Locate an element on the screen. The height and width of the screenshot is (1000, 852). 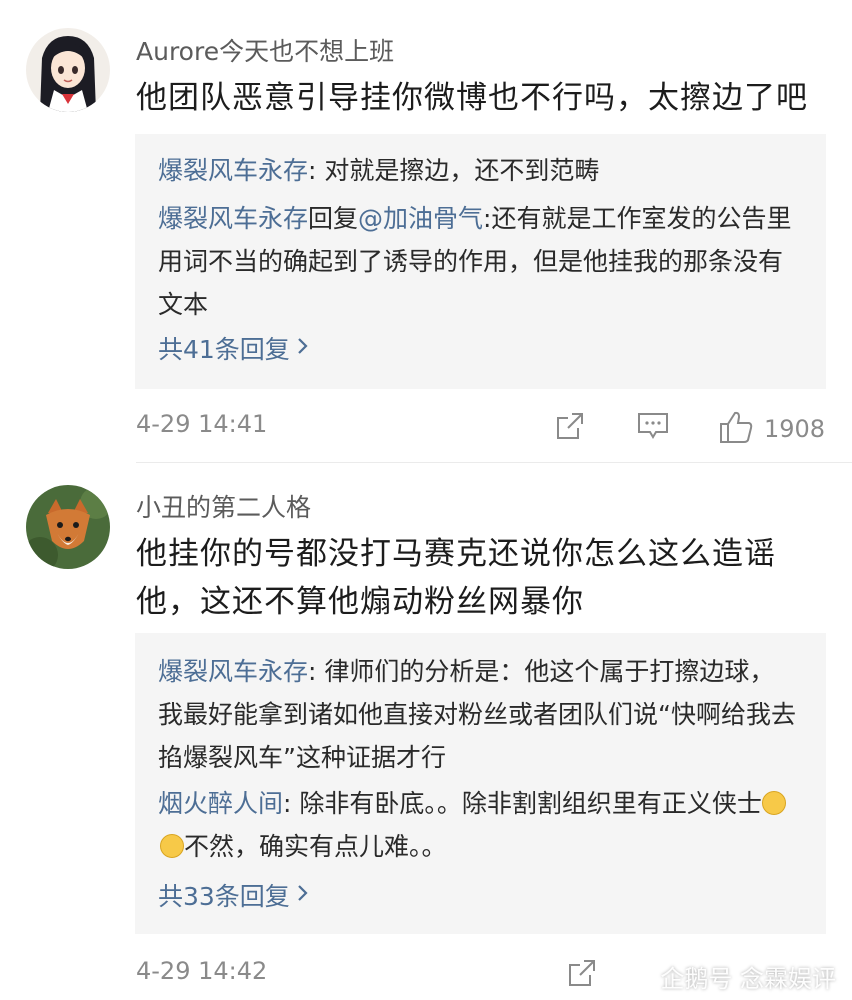
reply-text: 对就是擦边，还不到范畴 is located at coordinates (462, 170).